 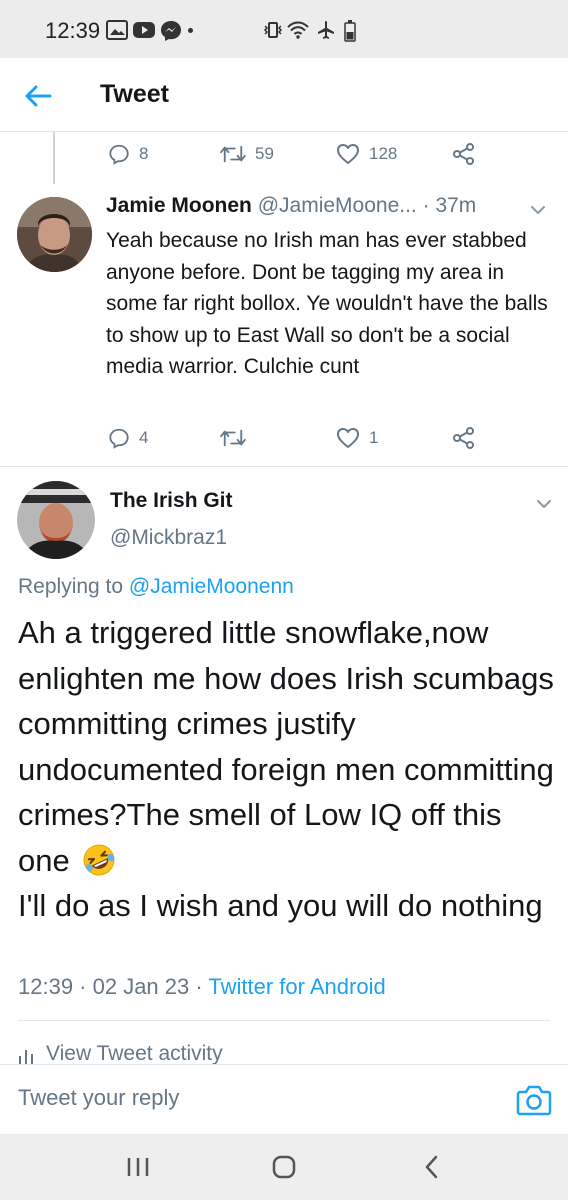 What do you see at coordinates (171, 501) in the screenshot?
I see `main-author-name: The Irish Git` at bounding box center [171, 501].